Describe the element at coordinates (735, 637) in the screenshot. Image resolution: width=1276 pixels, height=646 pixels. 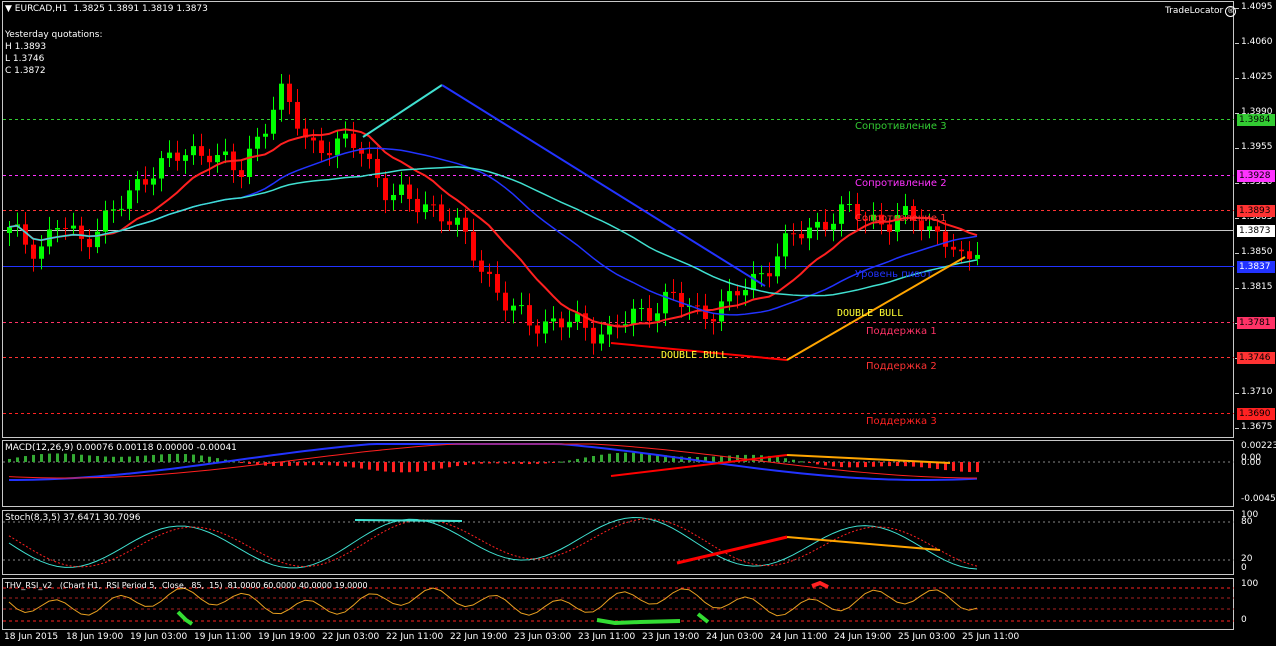
I see `time-tick: 24 Jun 03:00` at that location.